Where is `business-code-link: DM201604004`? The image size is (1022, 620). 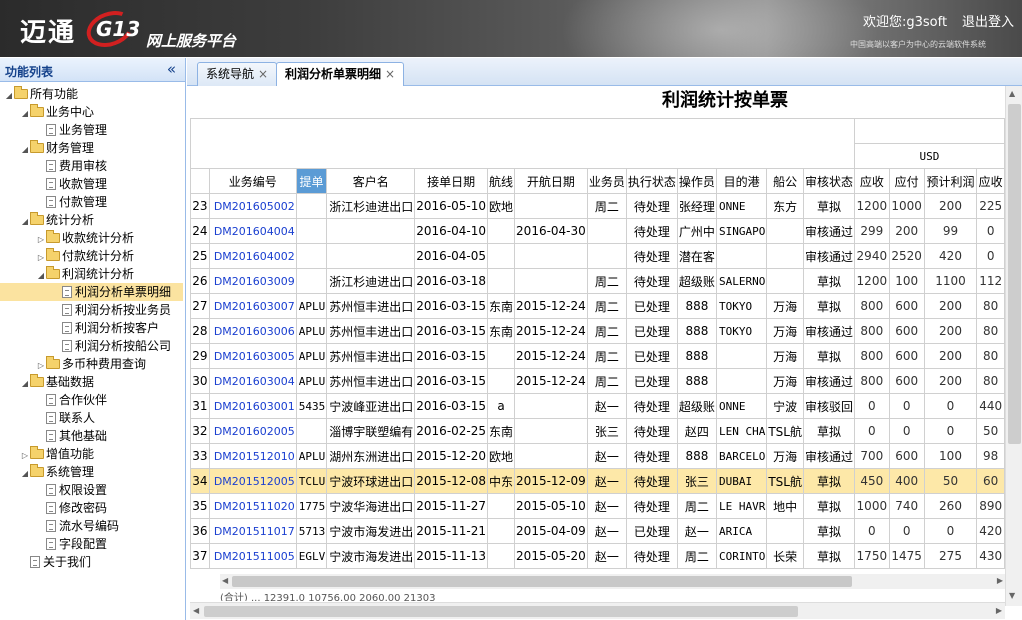
business-code-link: DM201604004 is located at coordinates (252, 231).